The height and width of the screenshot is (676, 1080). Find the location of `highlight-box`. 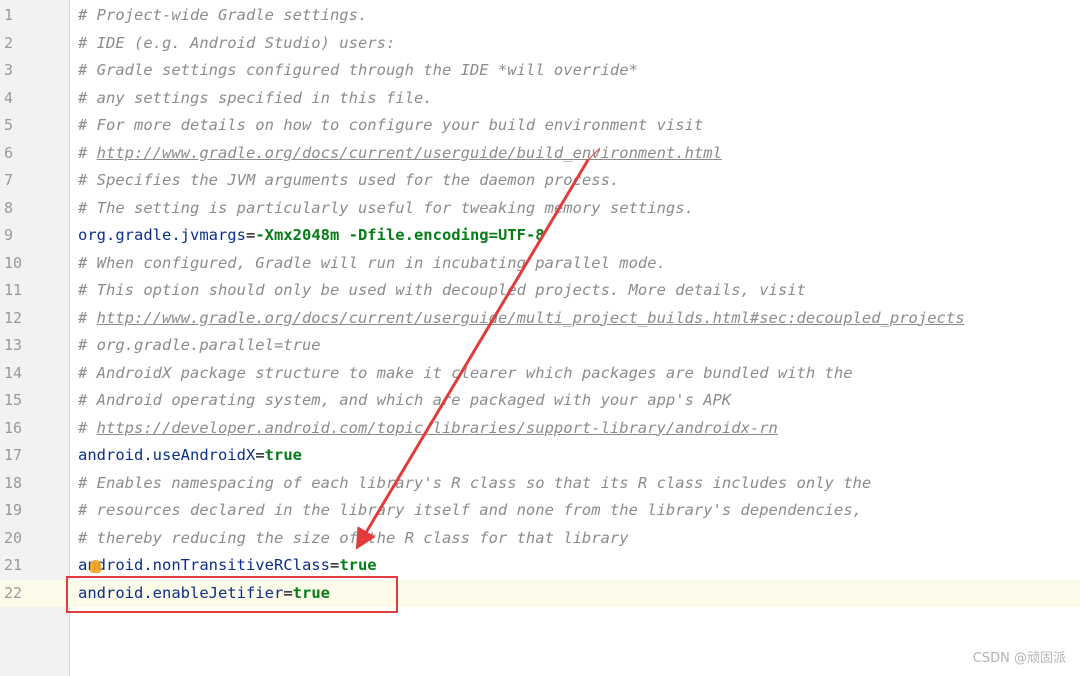

highlight-box is located at coordinates (232, 594).